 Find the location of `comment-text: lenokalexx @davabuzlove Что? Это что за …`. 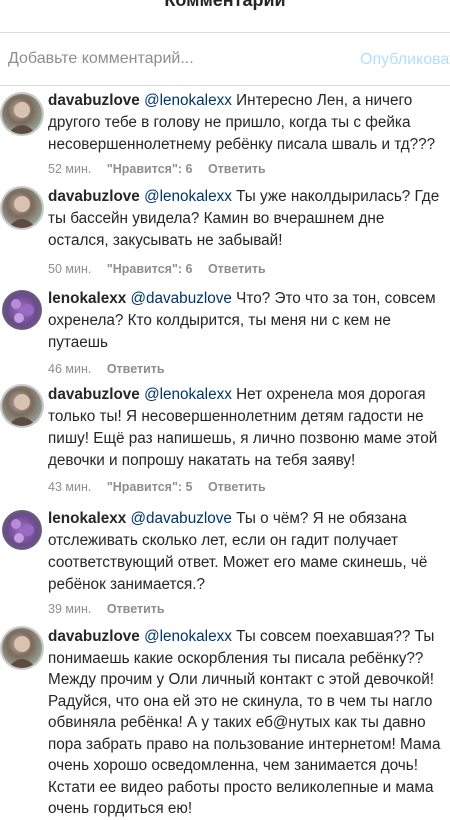

comment-text: lenokalexx @davabuzlove Что? Это что за … is located at coordinates (247, 321).